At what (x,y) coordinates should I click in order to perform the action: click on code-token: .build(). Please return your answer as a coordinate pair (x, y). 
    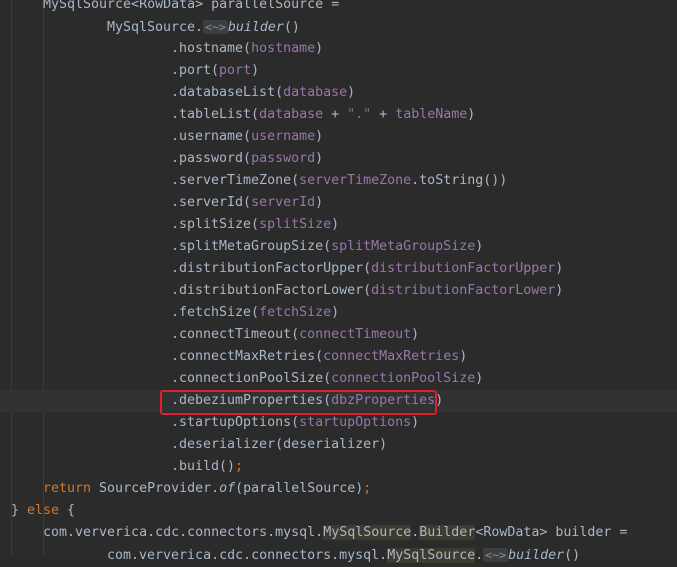
    Looking at the image, I should click on (203, 466).